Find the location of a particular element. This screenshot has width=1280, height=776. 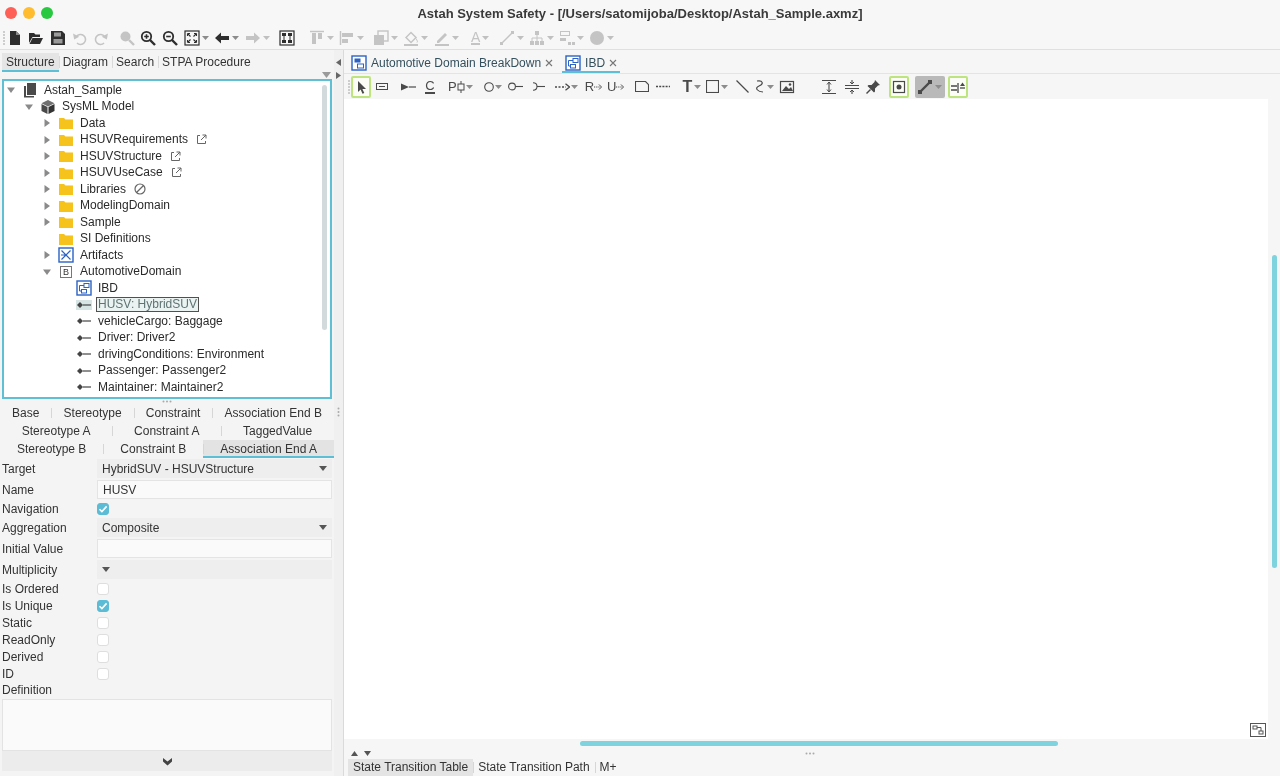

tree-item: Astah_Sample is located at coordinates (83, 90).